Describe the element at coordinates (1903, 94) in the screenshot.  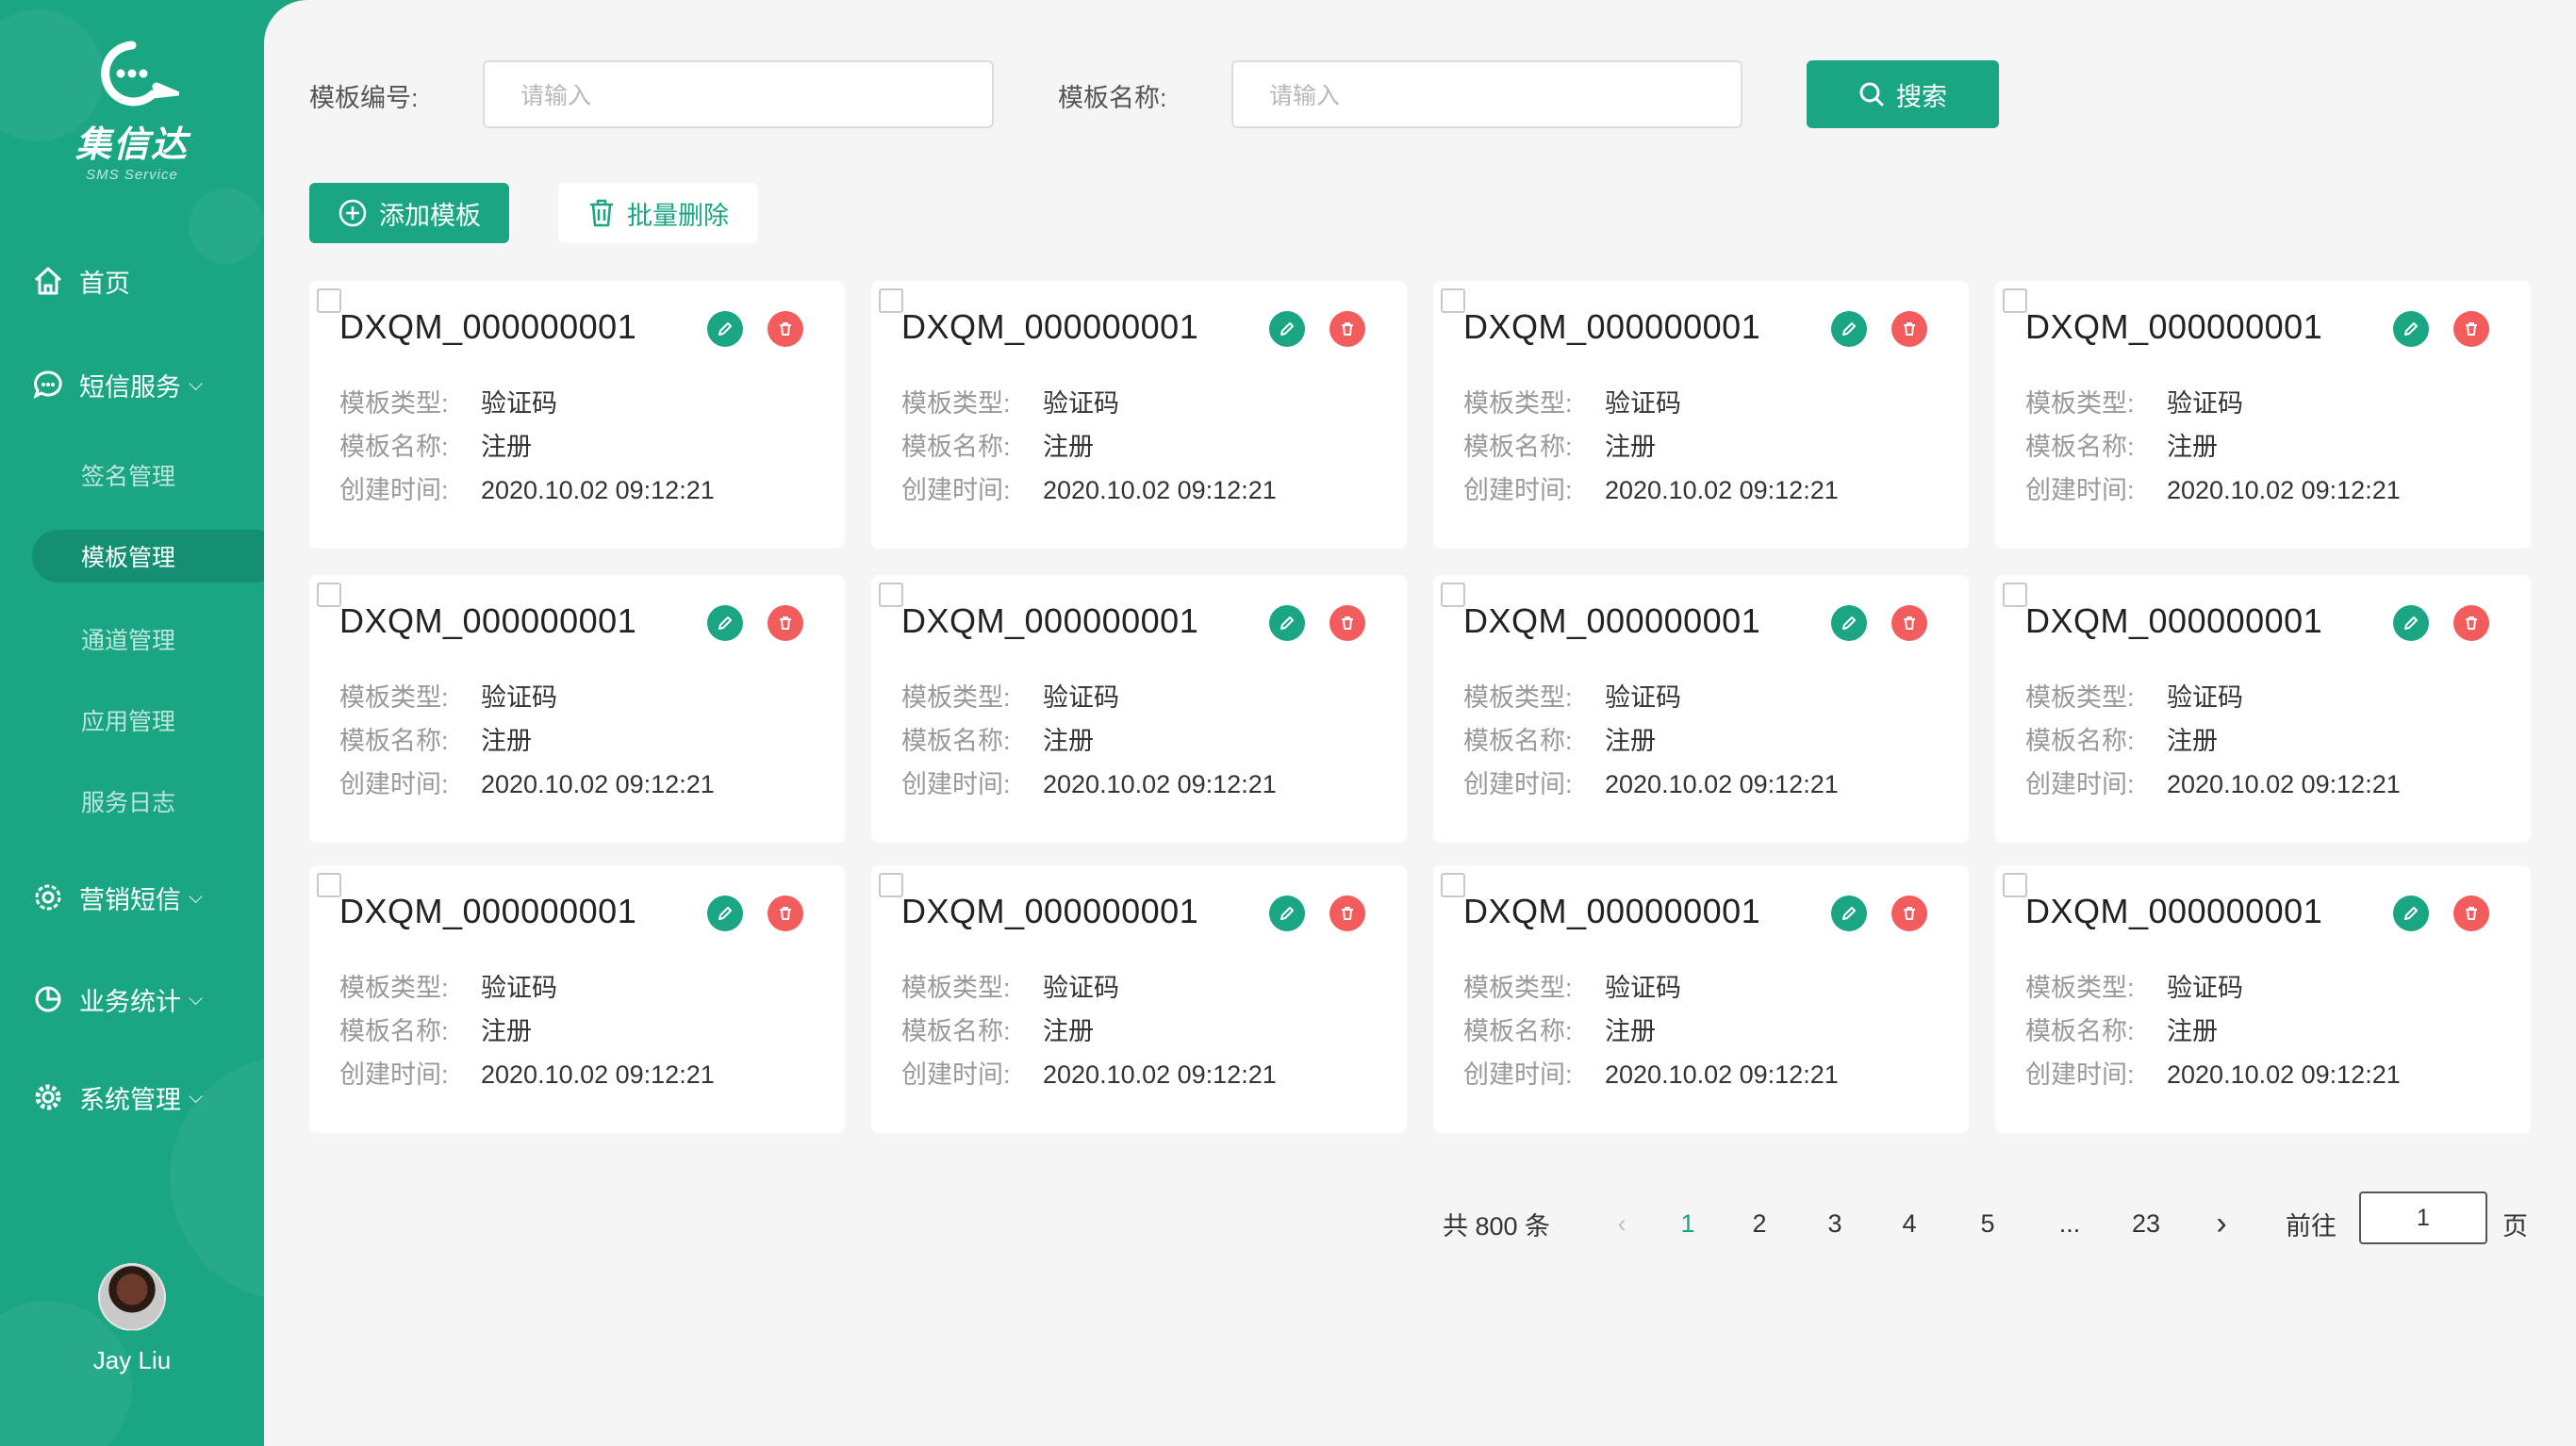
I see `search-button: 搜索` at that location.